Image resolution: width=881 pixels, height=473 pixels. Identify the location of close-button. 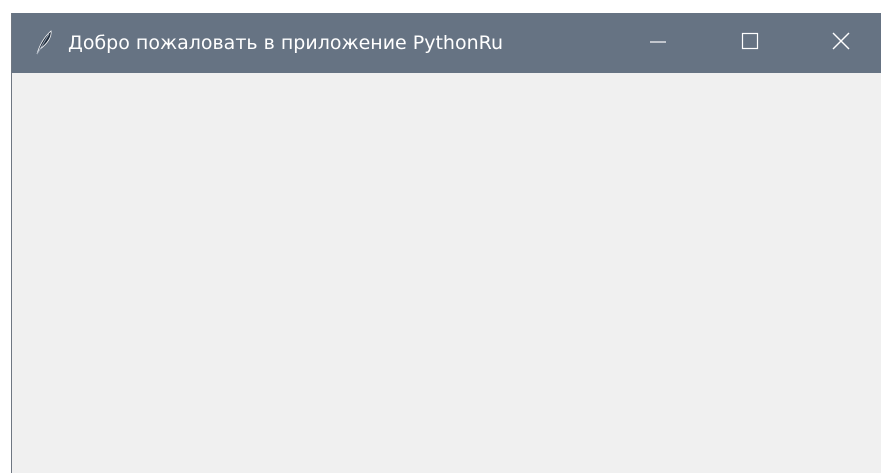
(841, 43).